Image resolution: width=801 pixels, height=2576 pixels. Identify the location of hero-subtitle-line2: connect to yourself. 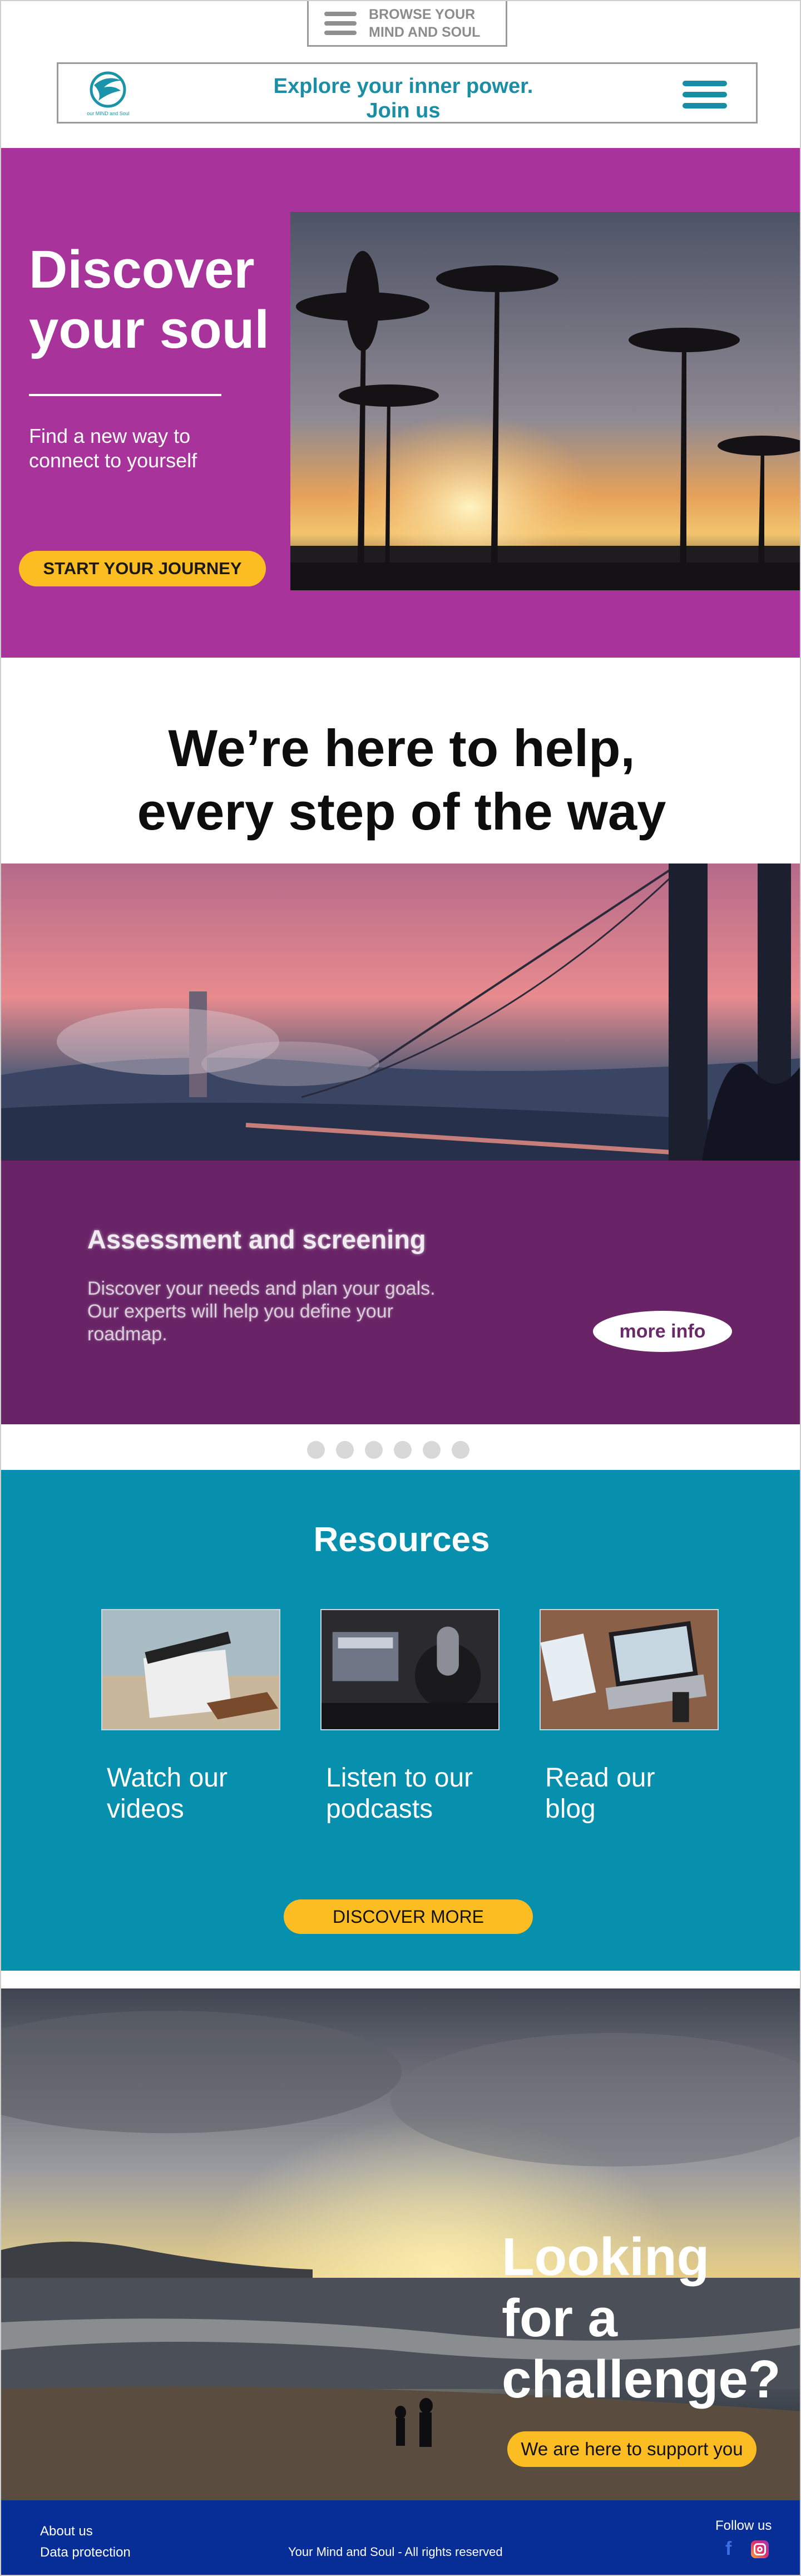
(113, 460).